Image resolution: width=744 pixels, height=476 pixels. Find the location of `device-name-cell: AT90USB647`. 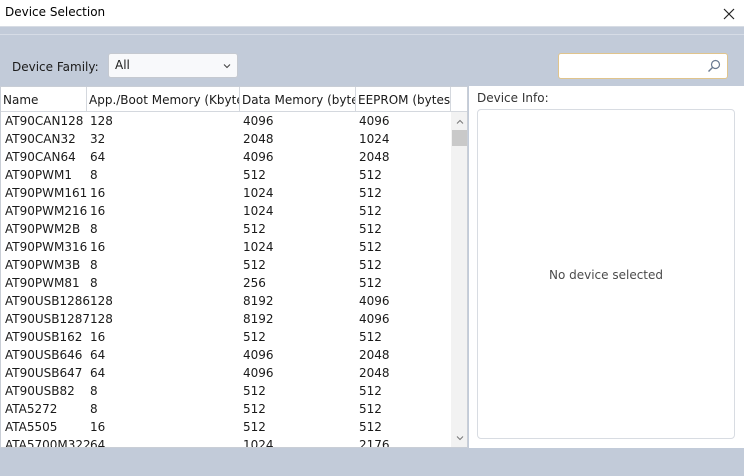

device-name-cell: AT90USB647 is located at coordinates (44, 373).